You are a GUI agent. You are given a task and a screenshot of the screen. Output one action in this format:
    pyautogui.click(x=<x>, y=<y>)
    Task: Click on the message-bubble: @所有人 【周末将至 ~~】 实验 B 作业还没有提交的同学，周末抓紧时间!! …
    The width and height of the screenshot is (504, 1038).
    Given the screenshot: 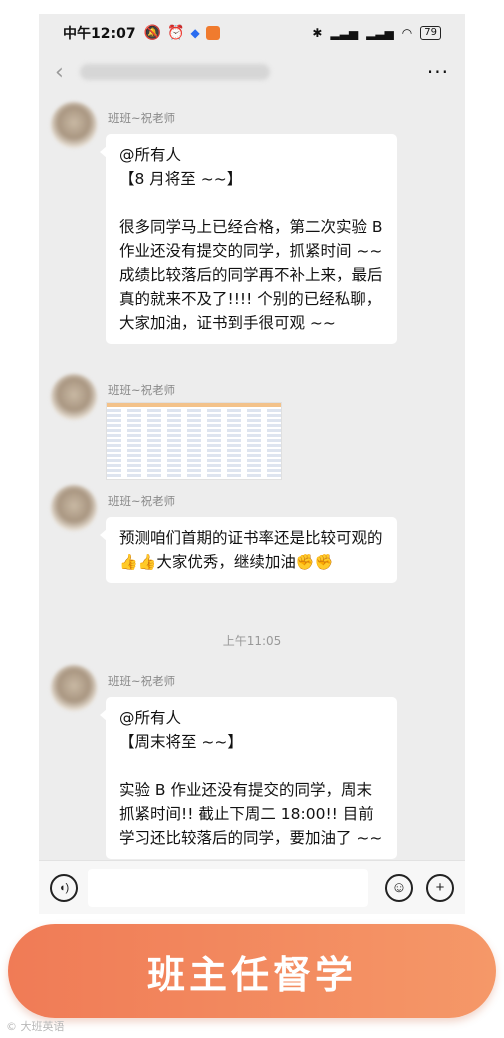 What is the action you would take?
    pyautogui.click(x=248, y=778)
    